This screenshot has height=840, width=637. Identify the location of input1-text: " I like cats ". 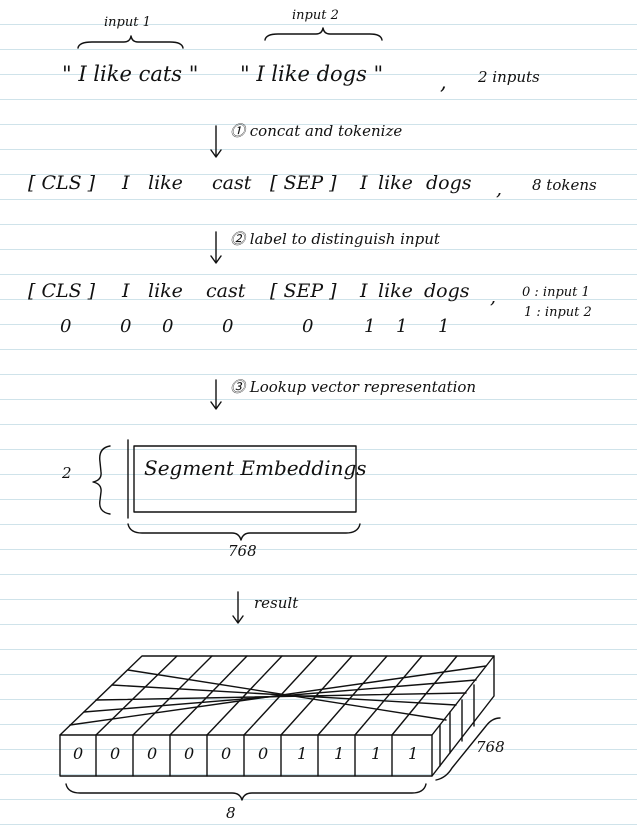
(130, 74).